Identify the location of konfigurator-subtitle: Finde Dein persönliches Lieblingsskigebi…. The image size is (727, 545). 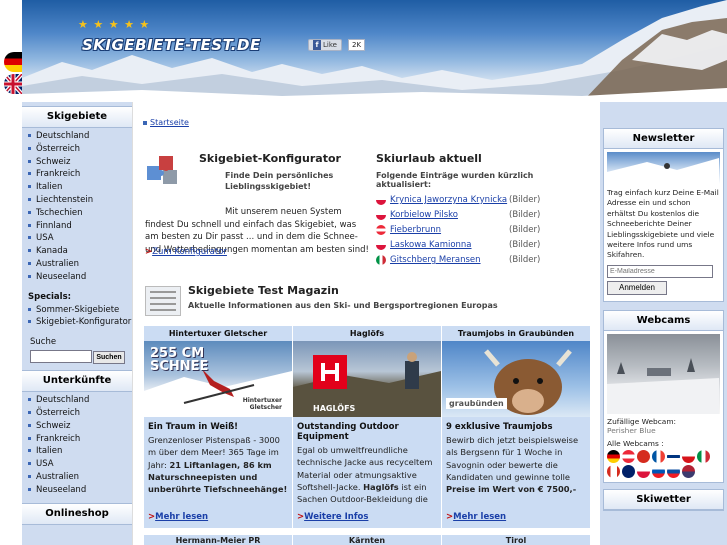
(279, 181).